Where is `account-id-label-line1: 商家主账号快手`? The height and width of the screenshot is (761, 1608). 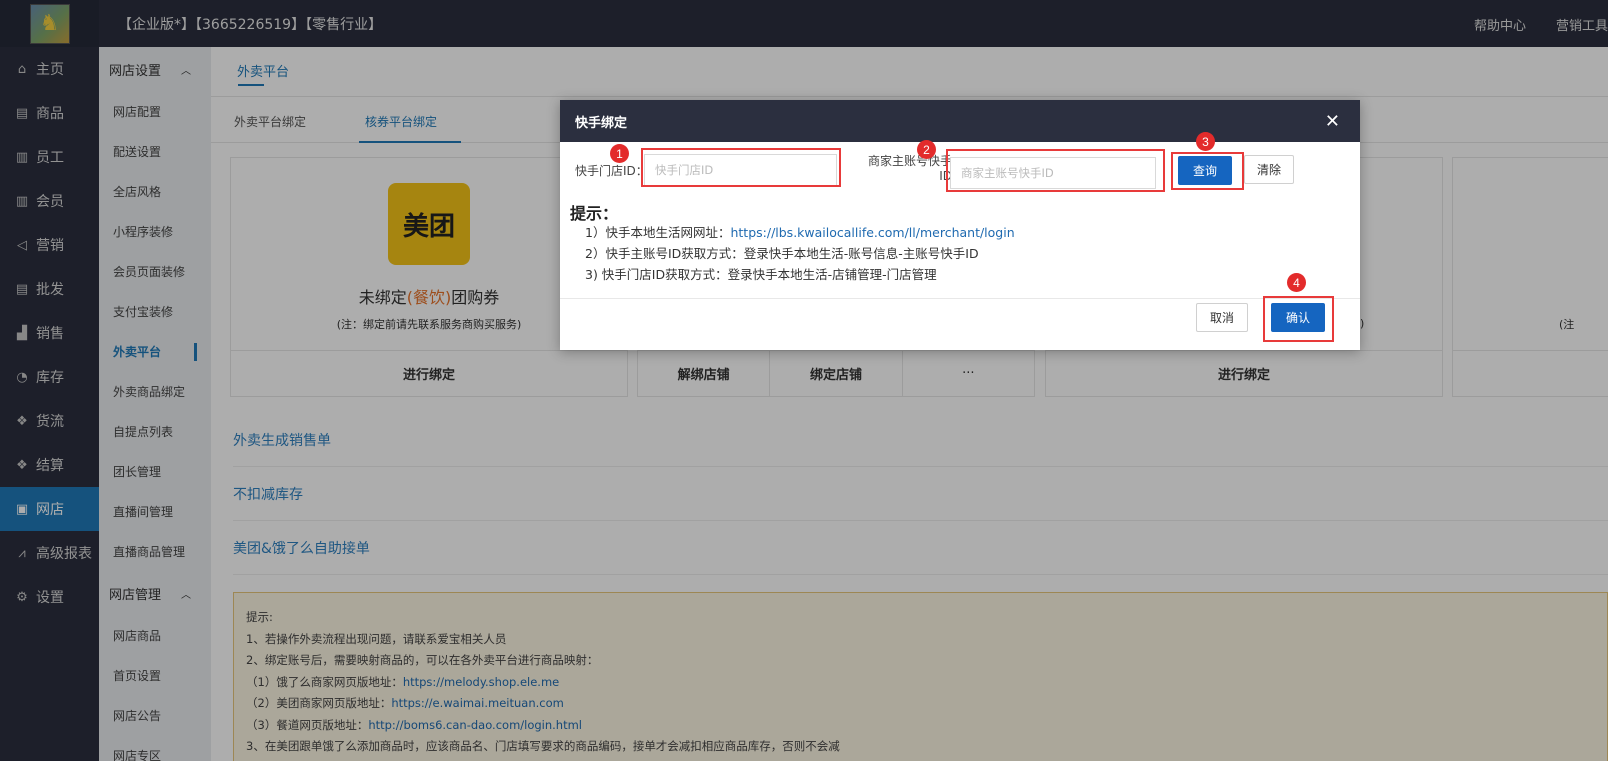
account-id-label-line1: 商家主账号快手 is located at coordinates (909, 161).